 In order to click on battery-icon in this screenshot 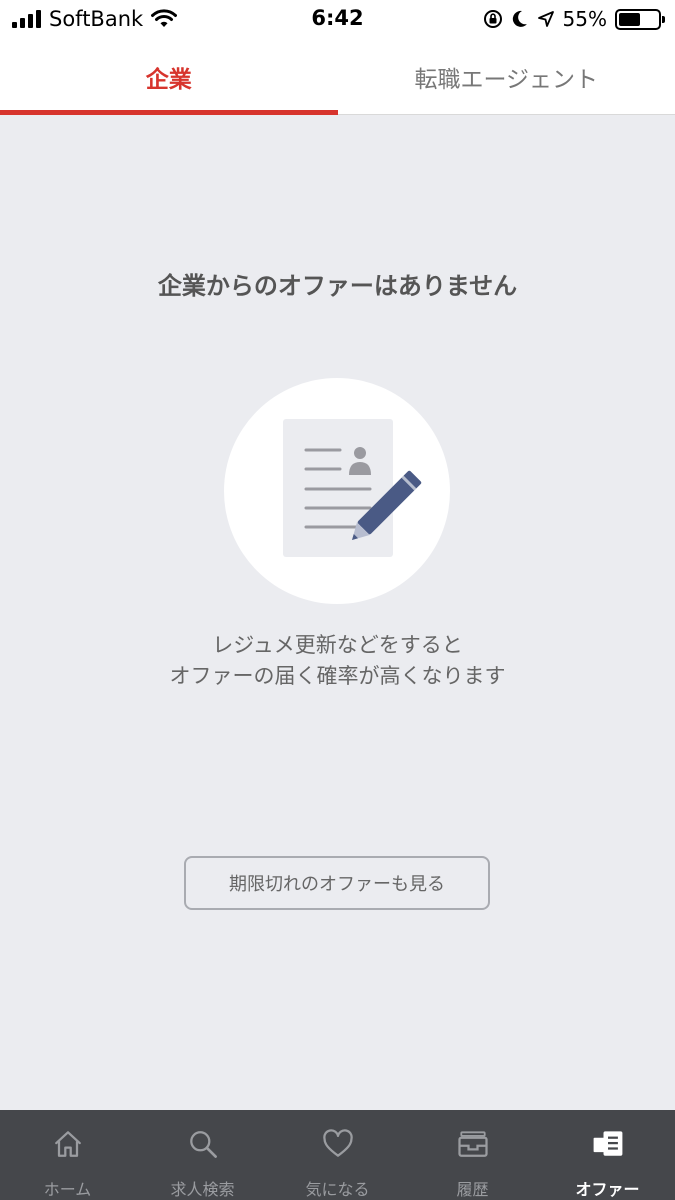, I will do `click(640, 19)`.